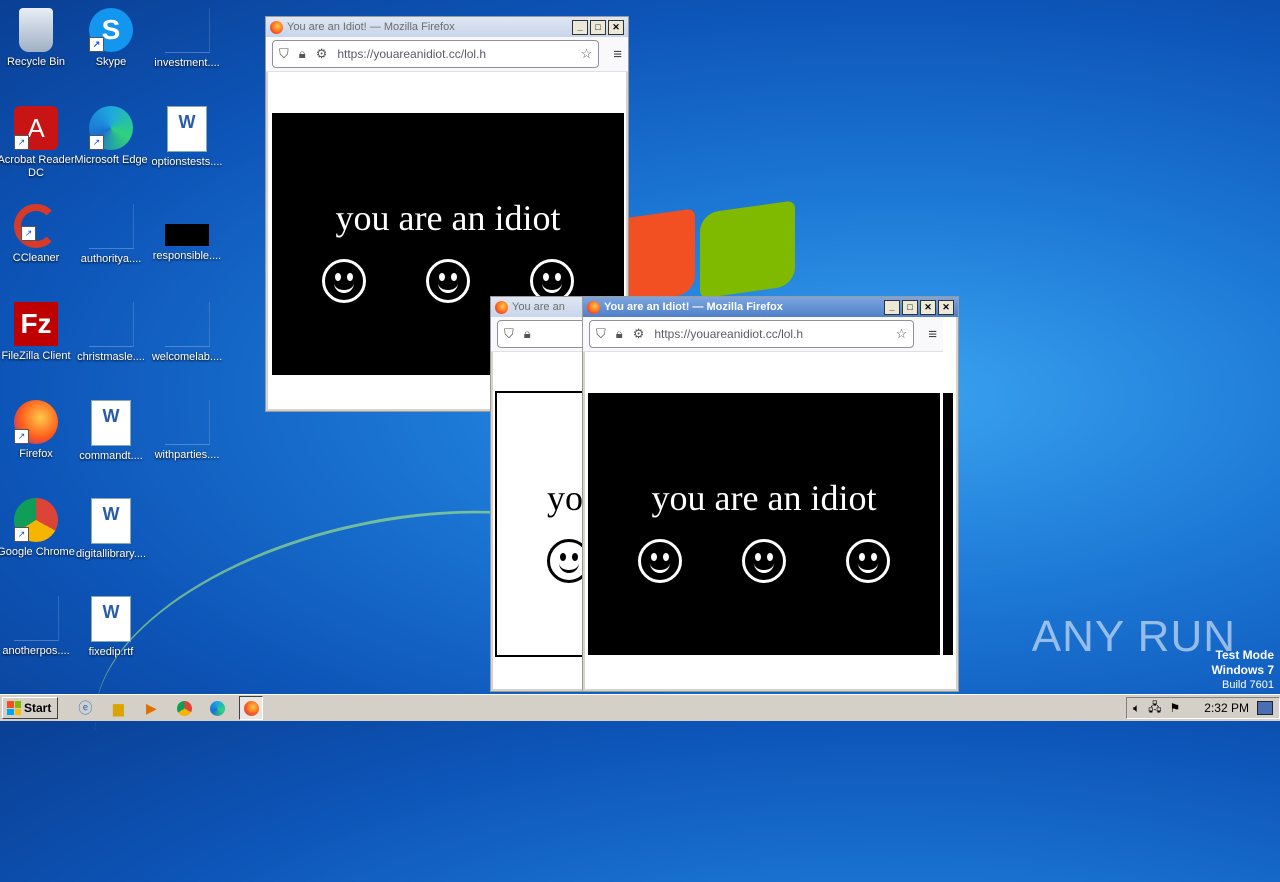 The height and width of the screenshot is (882, 1280). I want to click on desktop-icon-filezilla: Fz FileZilla Client, so click(37, 332).